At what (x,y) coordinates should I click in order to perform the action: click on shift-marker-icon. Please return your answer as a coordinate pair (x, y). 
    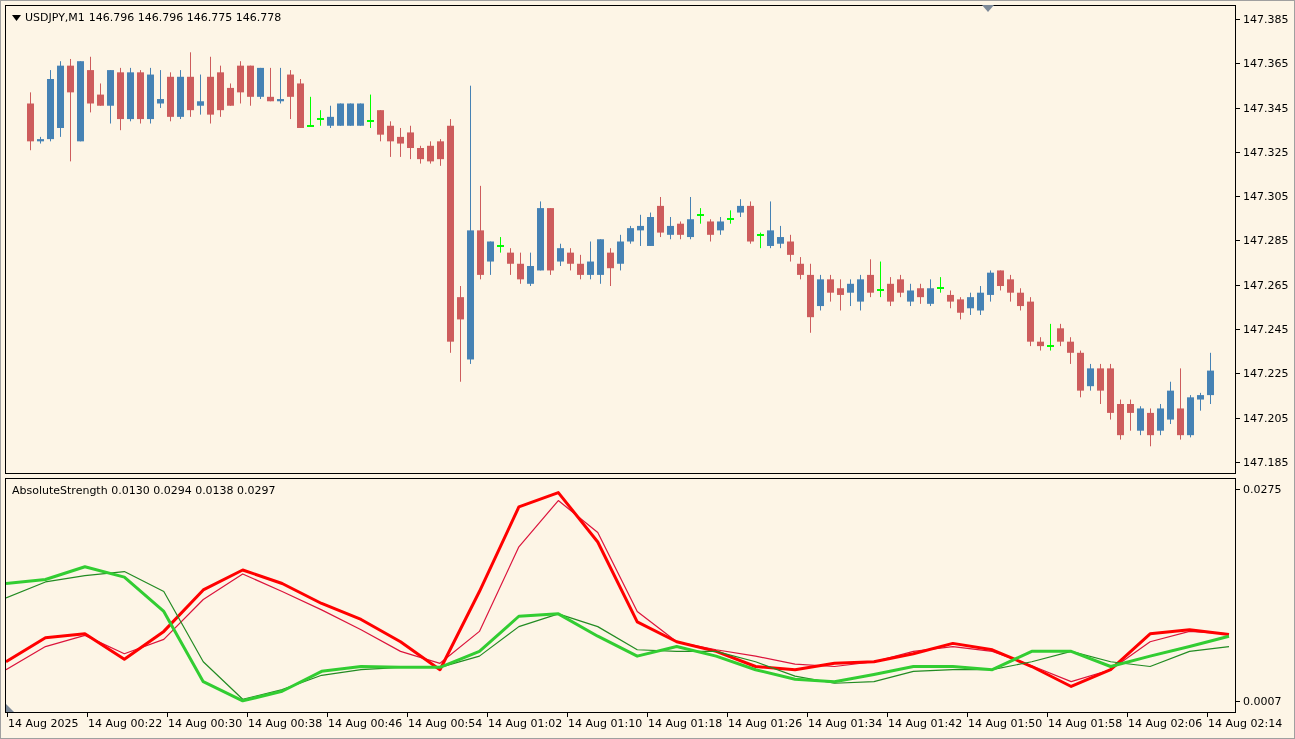
    Looking at the image, I should click on (988, 8).